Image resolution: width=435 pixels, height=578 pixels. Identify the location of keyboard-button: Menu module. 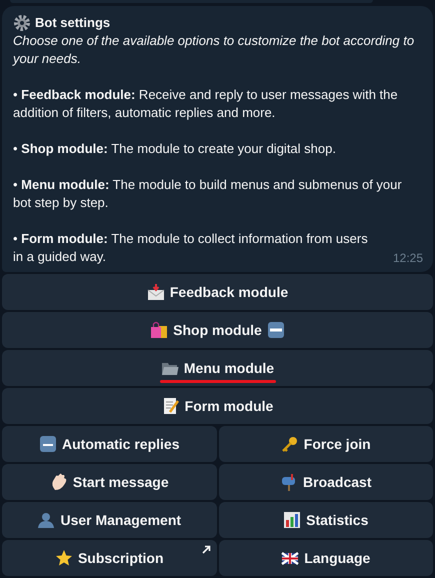
(217, 368).